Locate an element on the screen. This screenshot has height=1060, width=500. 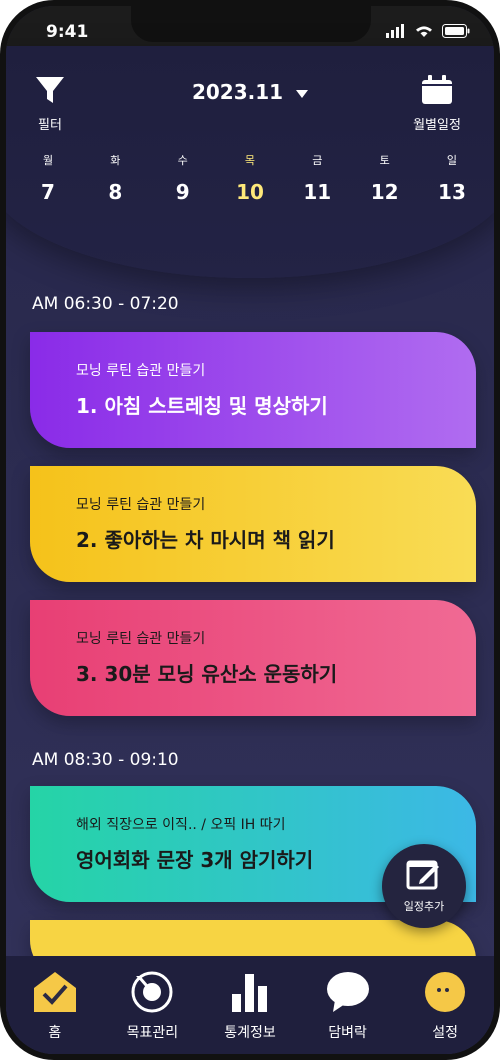
profile-face-icon is located at coordinates (445, 992).